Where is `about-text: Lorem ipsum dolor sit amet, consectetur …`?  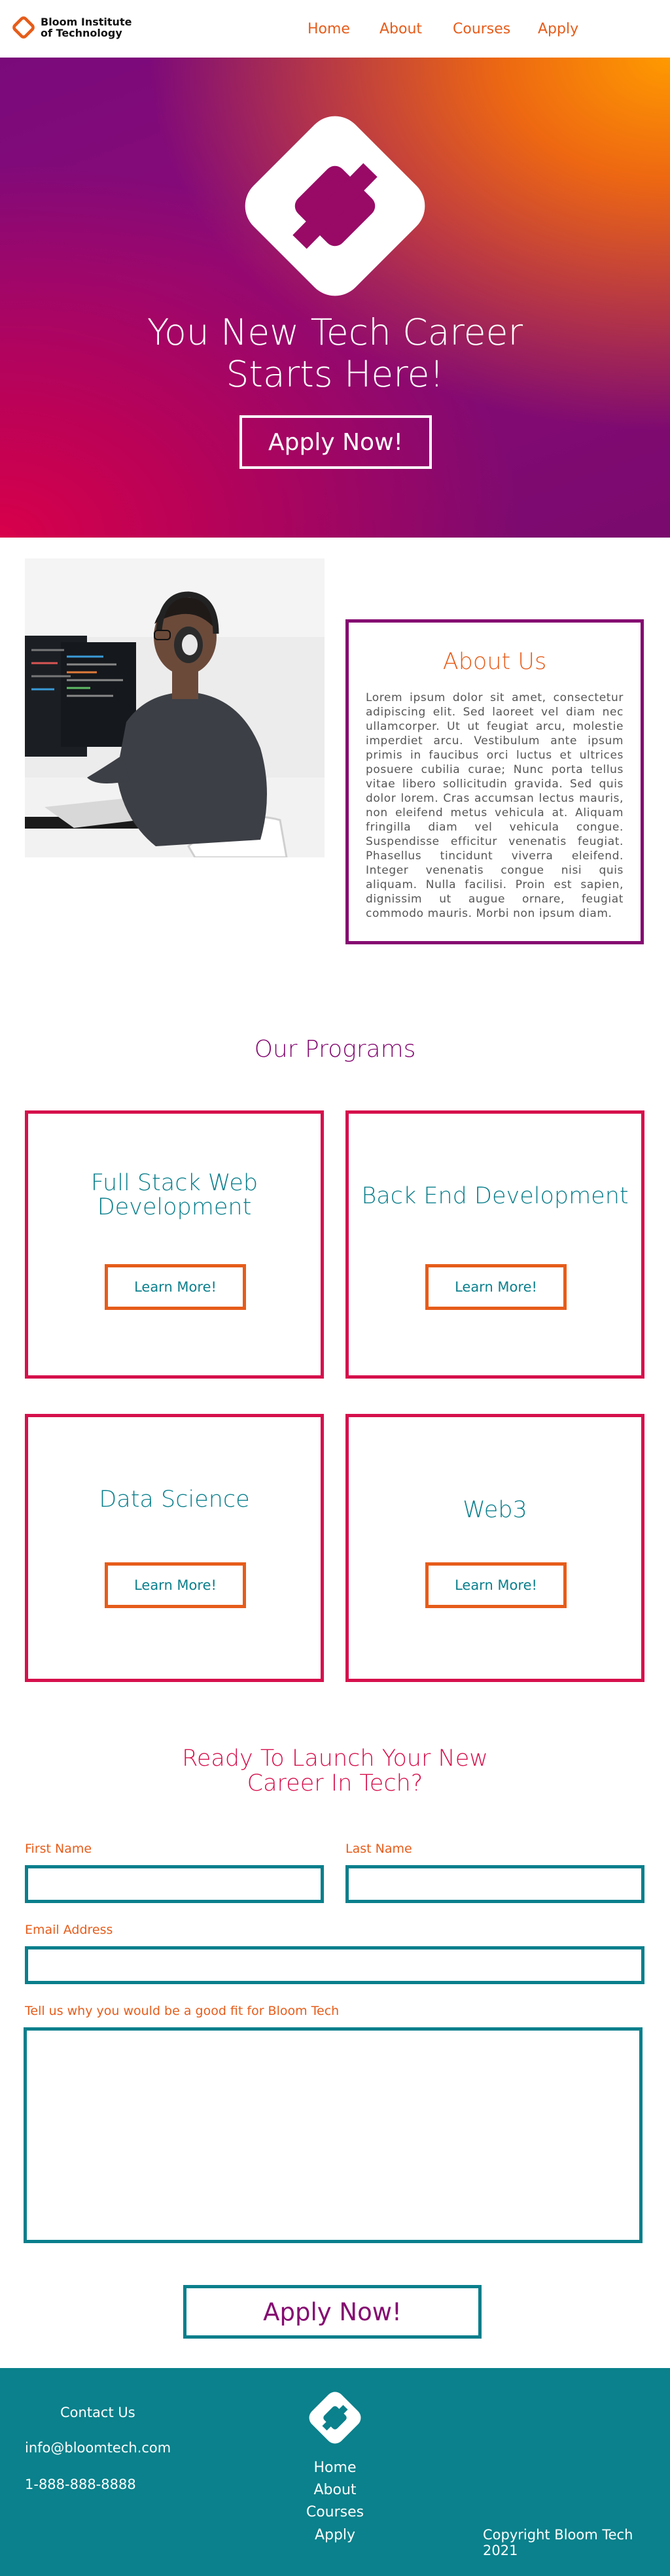 about-text: Lorem ipsum dolor sit amet, consectetur … is located at coordinates (495, 806).